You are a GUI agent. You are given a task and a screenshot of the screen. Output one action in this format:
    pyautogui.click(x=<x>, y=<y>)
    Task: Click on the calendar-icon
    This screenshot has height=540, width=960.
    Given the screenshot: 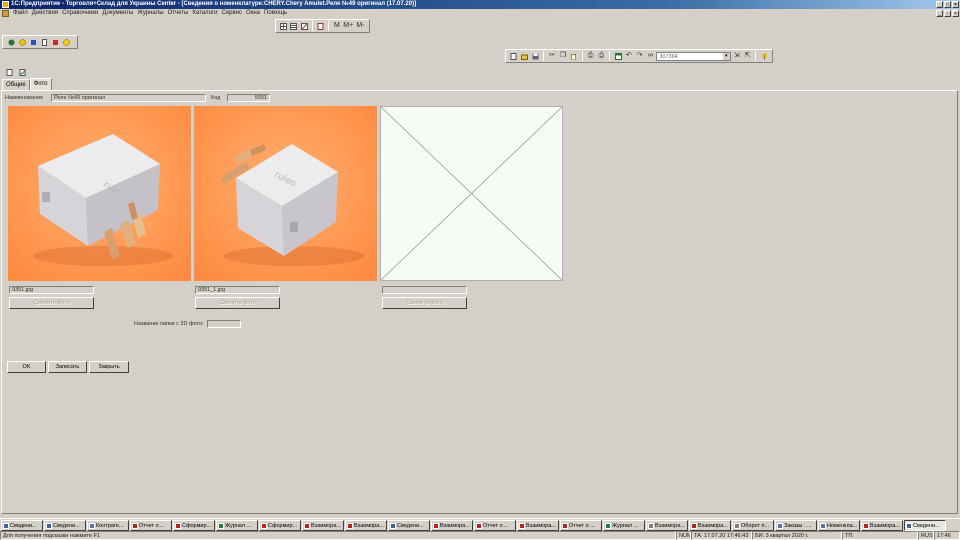 What is the action you would take?
    pyautogui.click(x=618, y=56)
    